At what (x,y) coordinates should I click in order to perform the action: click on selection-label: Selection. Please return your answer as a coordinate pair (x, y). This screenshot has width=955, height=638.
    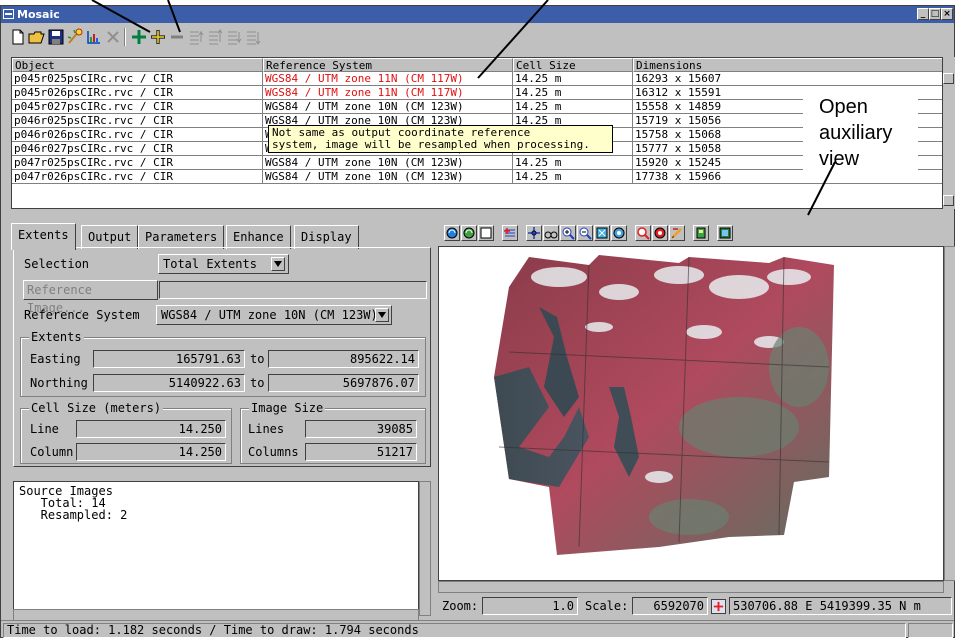
    Looking at the image, I should click on (57, 264).